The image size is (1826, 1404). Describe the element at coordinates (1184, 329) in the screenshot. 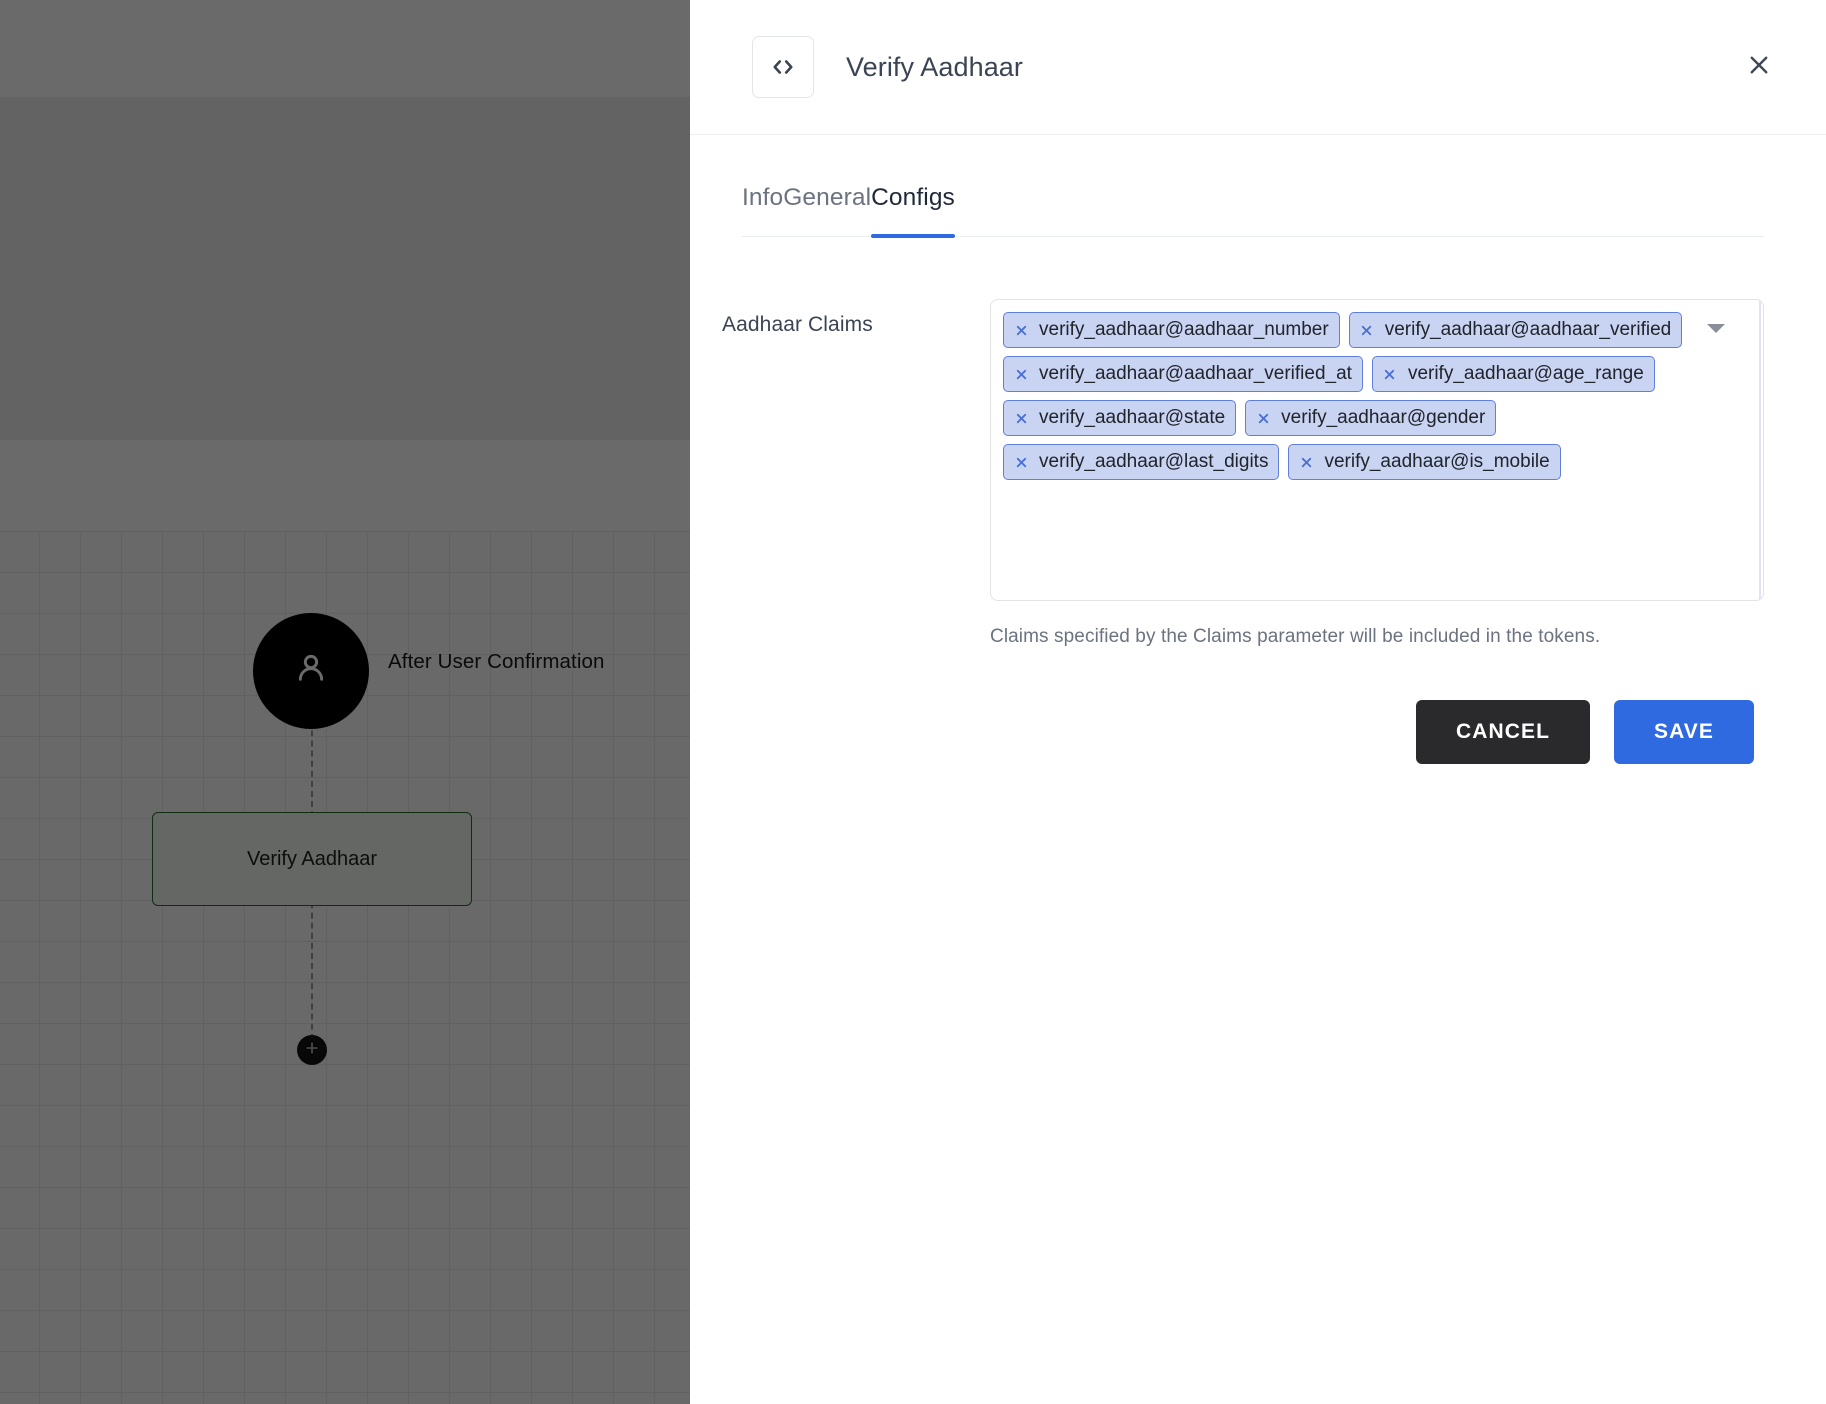

I see `claim-chip-label: verify_aadhaar@aadhaar_number` at that location.